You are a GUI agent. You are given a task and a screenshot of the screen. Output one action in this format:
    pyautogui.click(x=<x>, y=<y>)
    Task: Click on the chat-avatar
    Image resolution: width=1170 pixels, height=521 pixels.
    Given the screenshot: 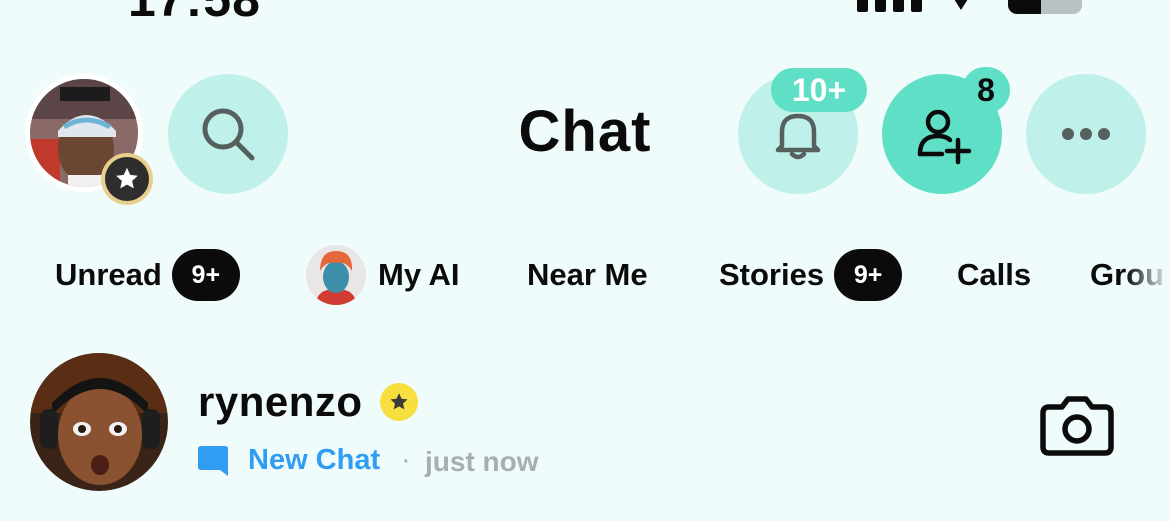 What is the action you would take?
    pyautogui.click(x=99, y=422)
    